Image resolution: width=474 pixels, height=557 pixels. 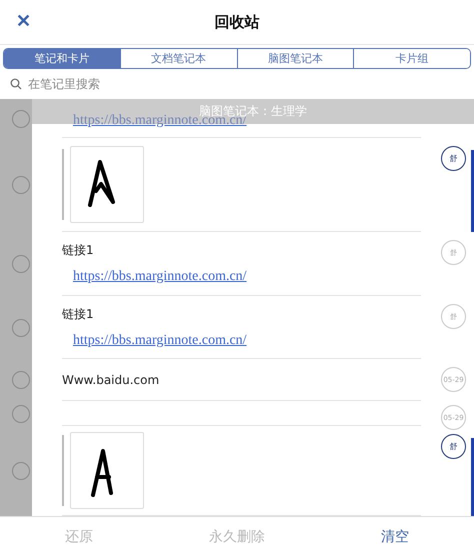 I want to click on search-icon, so click(x=16, y=84).